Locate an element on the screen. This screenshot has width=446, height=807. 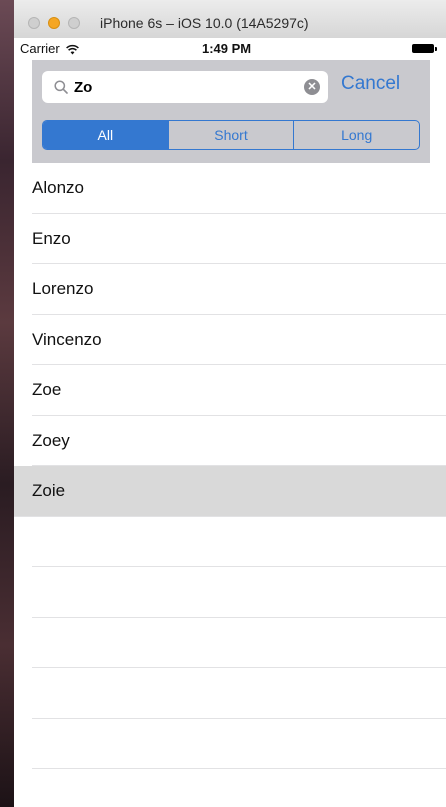
row-label: Zoe is located at coordinates (47, 389).